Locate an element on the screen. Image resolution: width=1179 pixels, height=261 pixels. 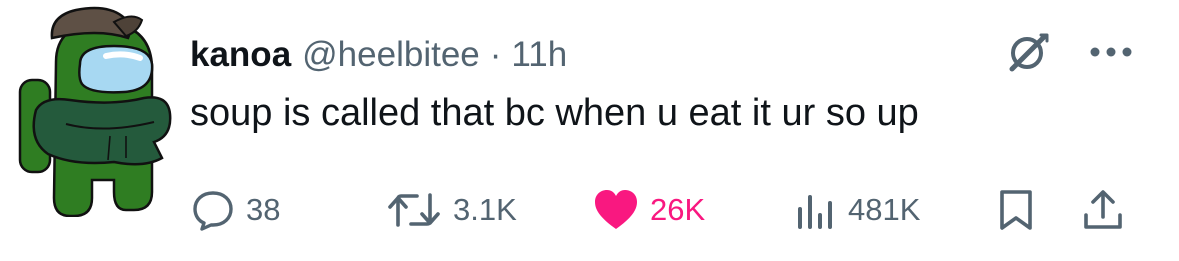
bookmark-icon is located at coordinates (1016, 210).